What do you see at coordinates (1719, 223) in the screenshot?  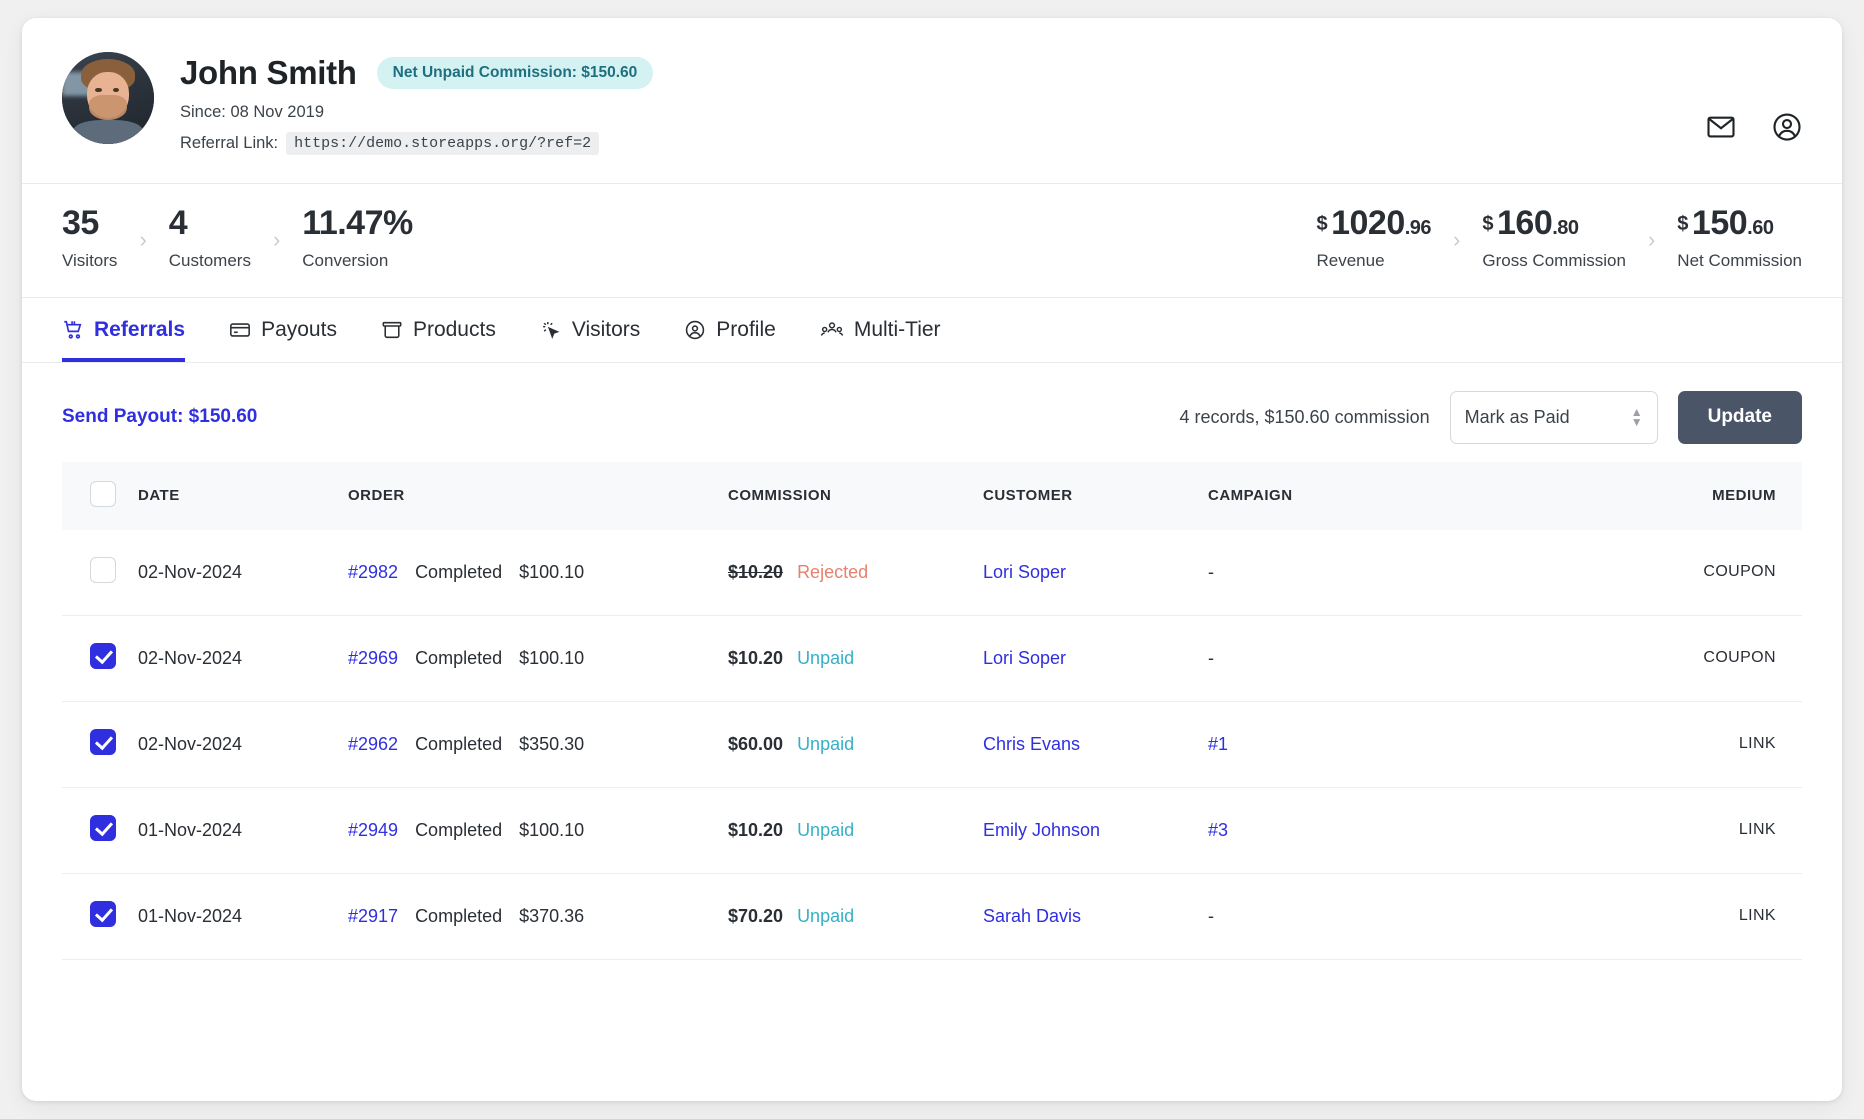 I see `stat-net-whole: 150` at bounding box center [1719, 223].